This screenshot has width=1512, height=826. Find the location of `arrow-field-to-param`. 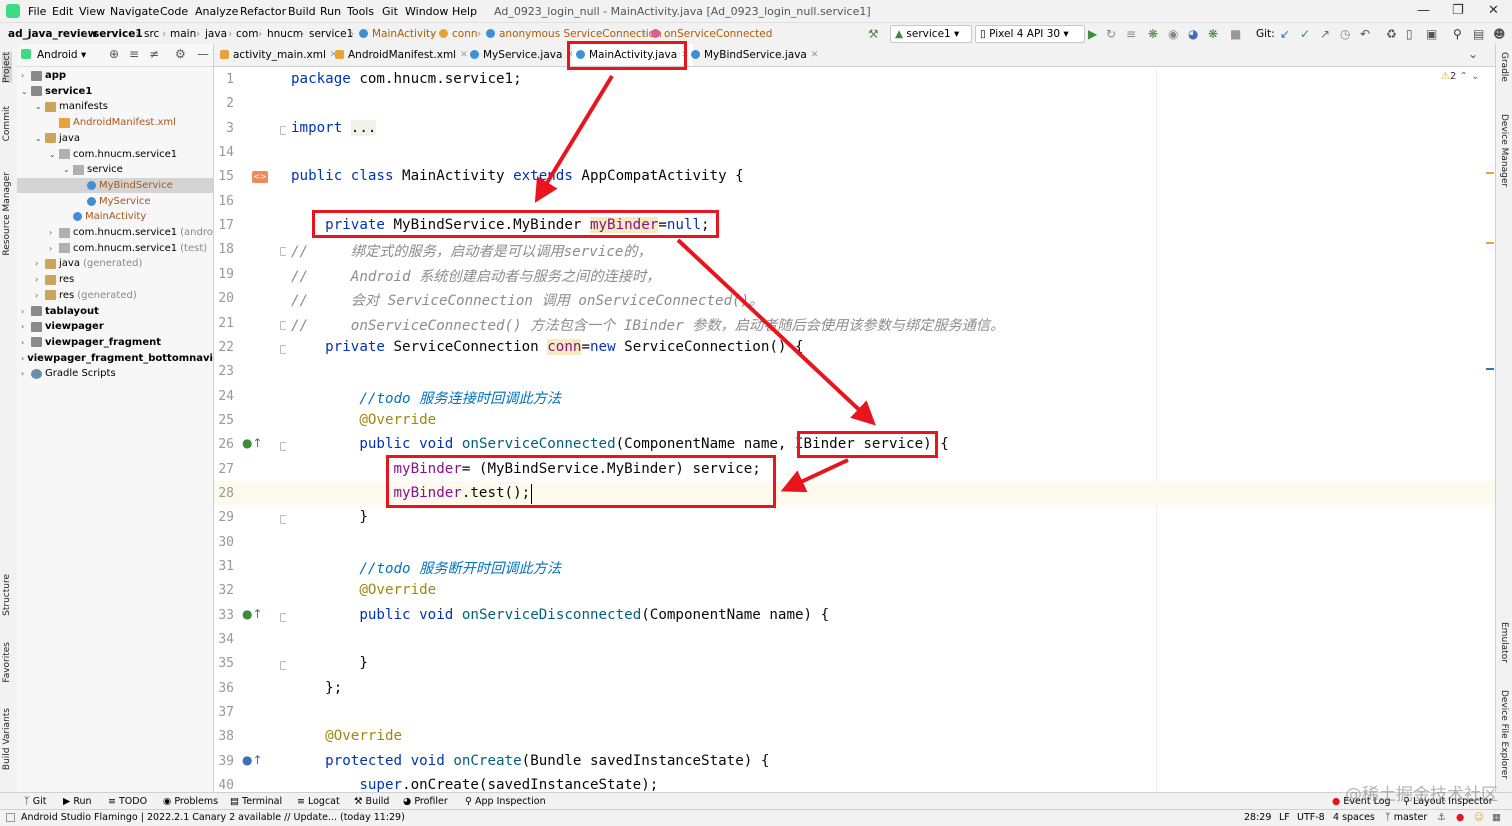

arrow-field-to-param is located at coordinates (776, 332).